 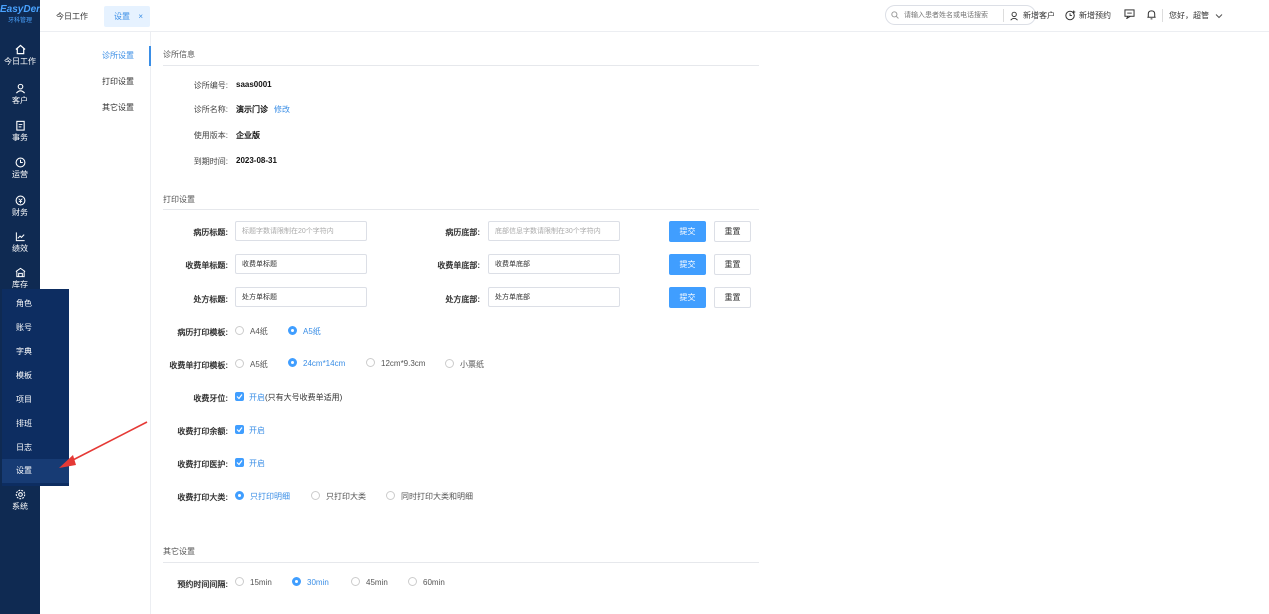 I want to click on new-customer-label: 新增客户, so click(x=1039, y=15).